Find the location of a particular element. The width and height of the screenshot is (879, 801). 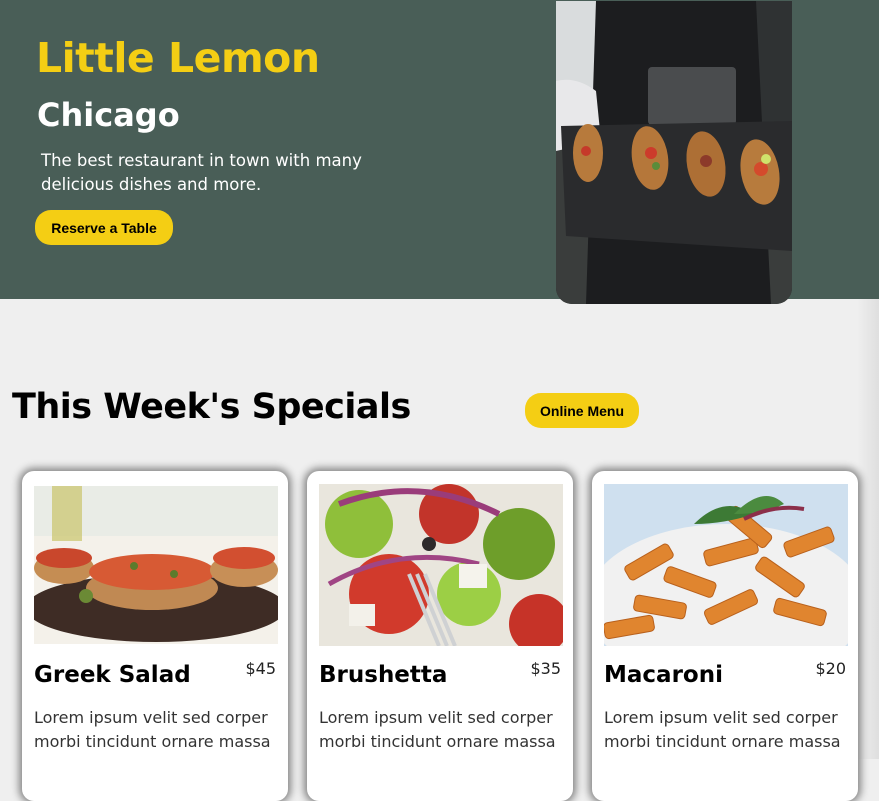

online-menu-button: Online Menu is located at coordinates (582, 410).